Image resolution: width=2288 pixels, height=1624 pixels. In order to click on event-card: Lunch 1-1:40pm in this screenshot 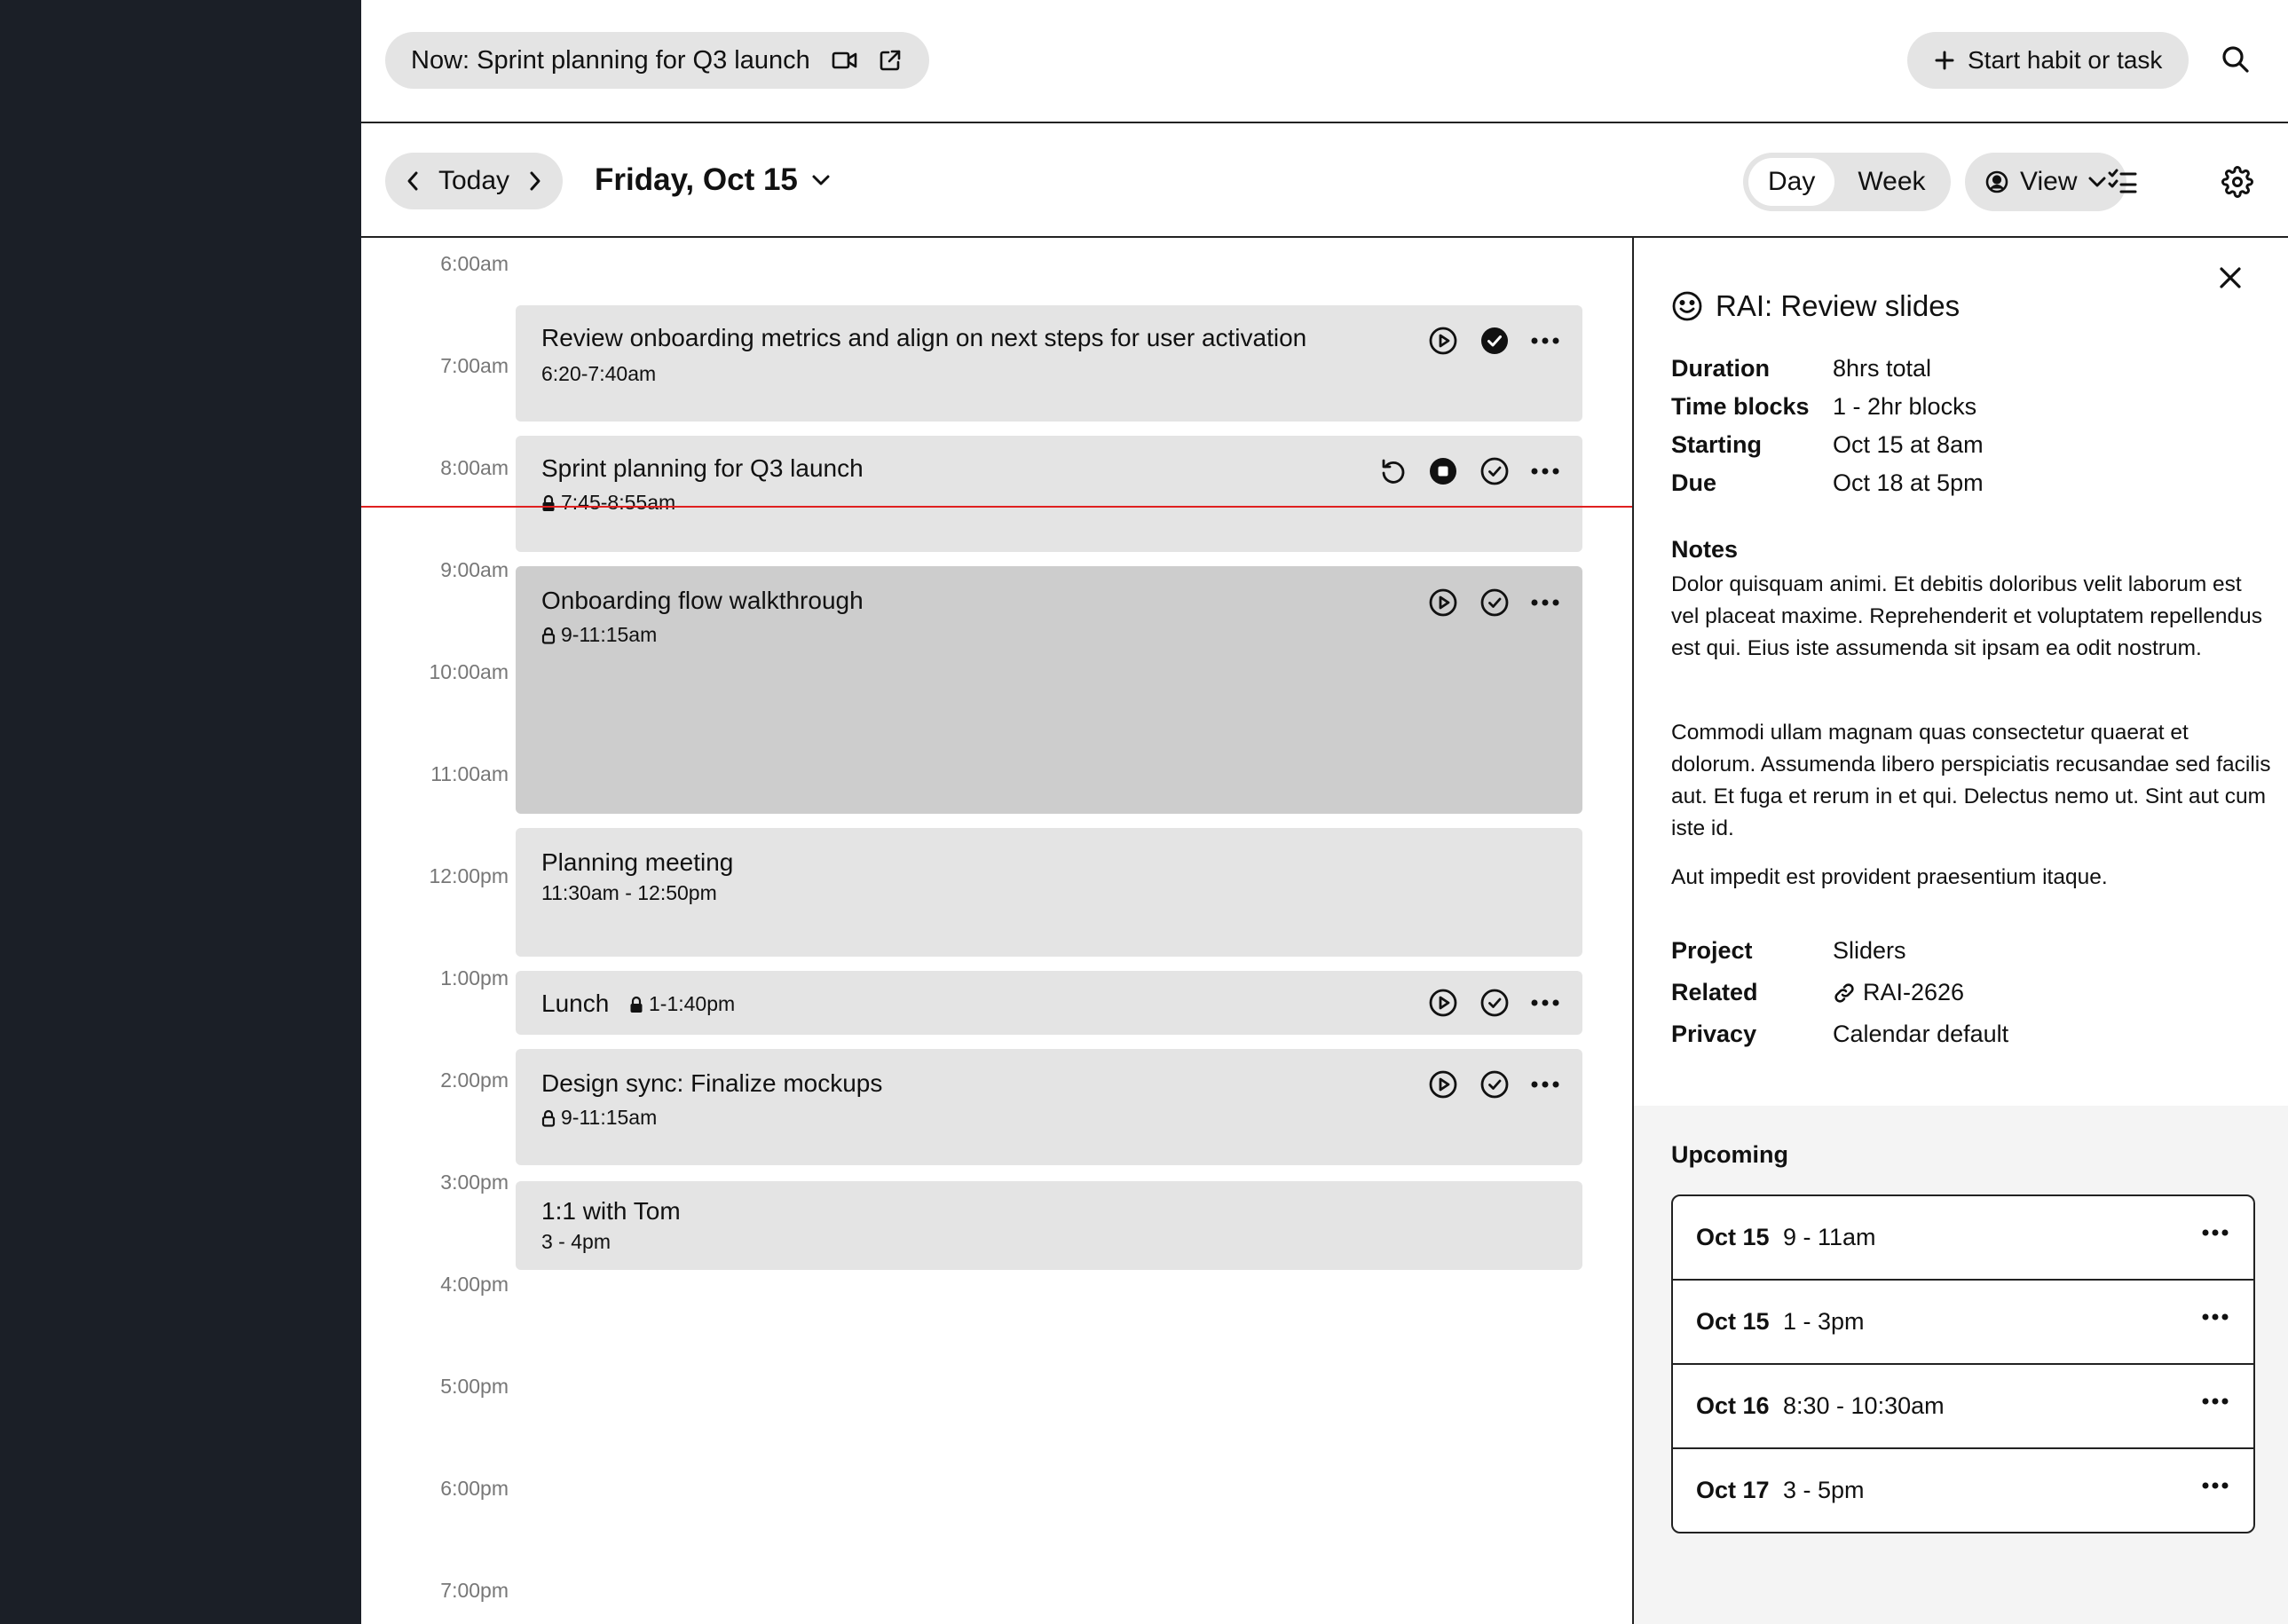, I will do `click(1049, 1003)`.